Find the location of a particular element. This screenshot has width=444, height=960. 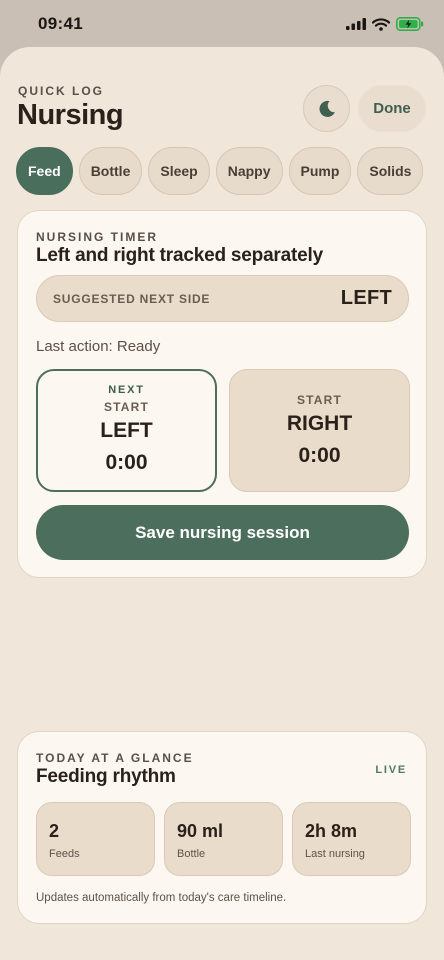

log-type-tabs: Feed Bottle Sleep Nappy Pump Solids is located at coordinates (220, 171).